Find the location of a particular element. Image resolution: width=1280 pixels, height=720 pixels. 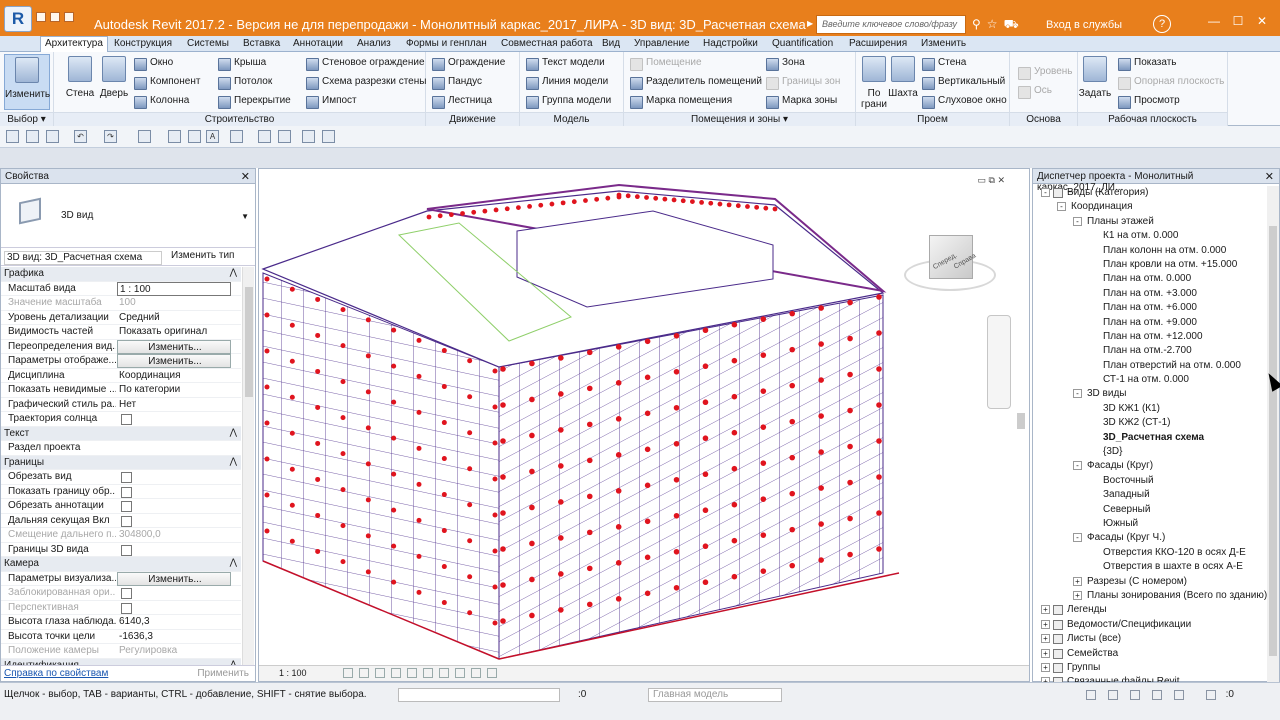

close-icon: ✕ is located at coordinates (1269, 176).